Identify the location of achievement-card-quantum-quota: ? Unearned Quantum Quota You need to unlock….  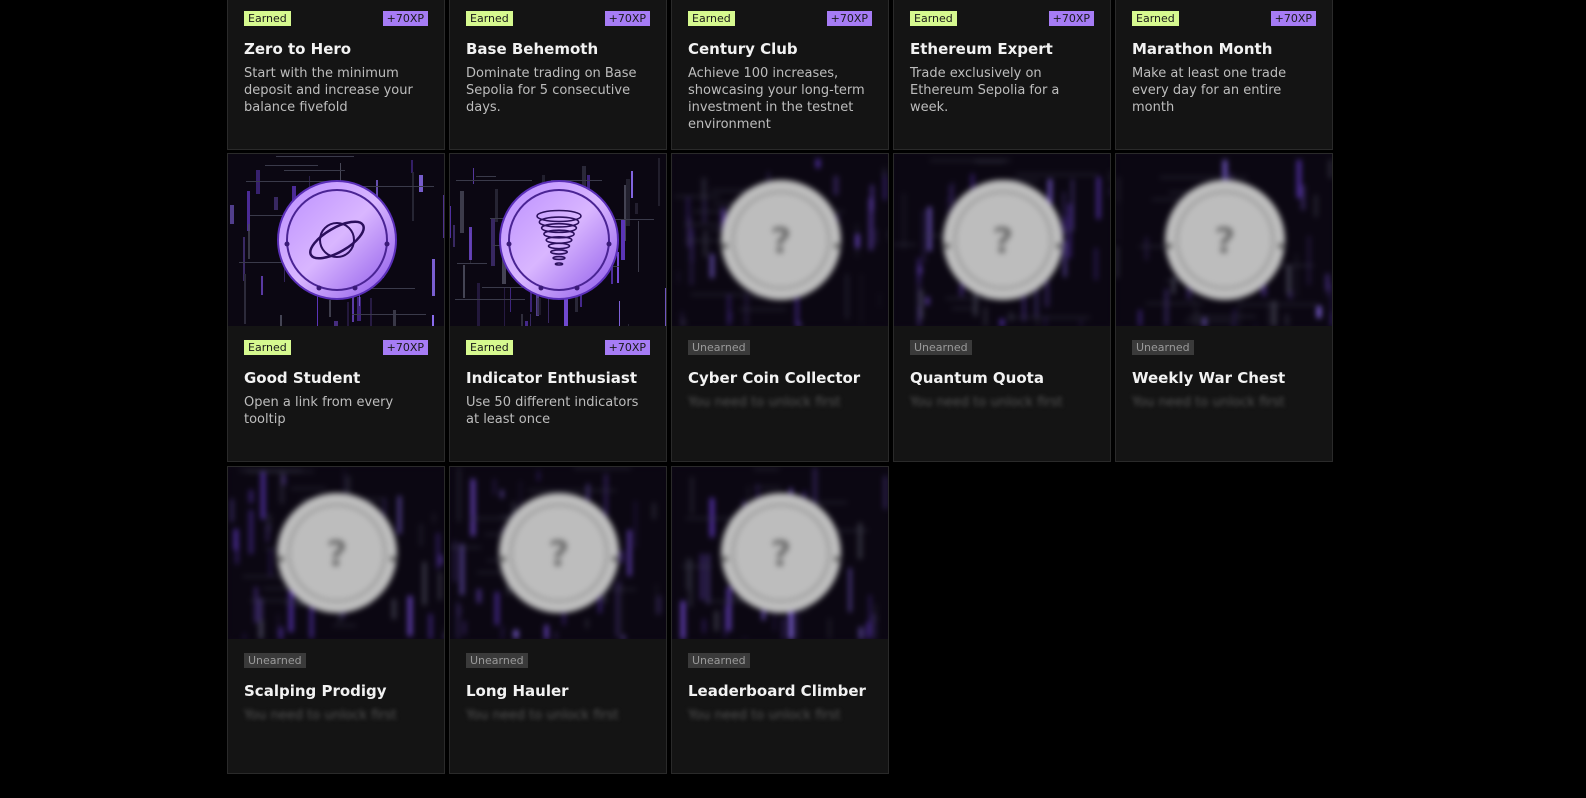
(1002, 307).